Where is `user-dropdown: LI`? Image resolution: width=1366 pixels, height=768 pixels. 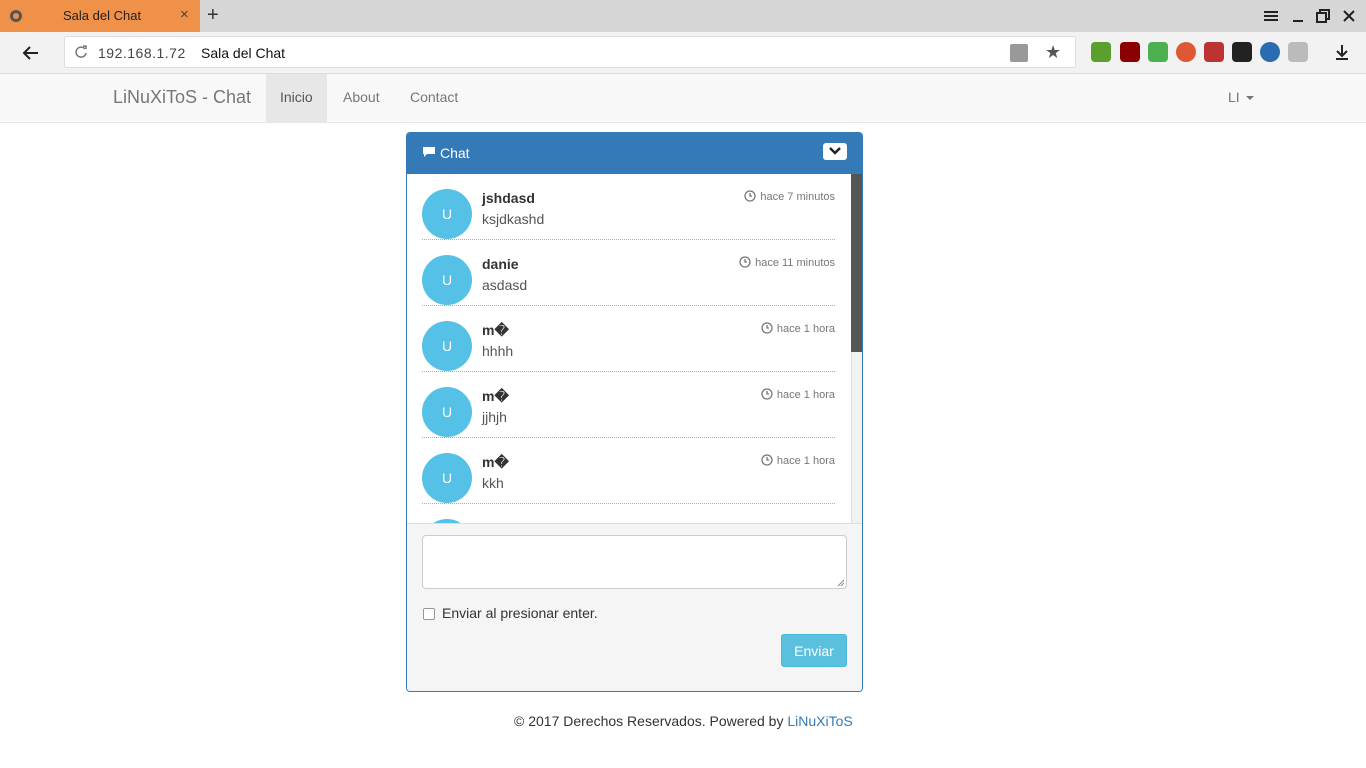 user-dropdown: LI is located at coordinates (1241, 97).